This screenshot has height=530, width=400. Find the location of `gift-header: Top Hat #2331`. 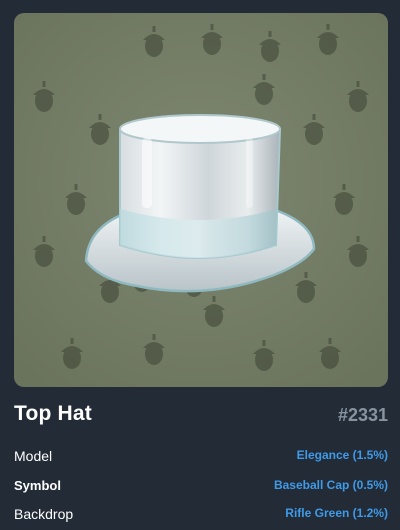

gift-header: Top Hat #2331 is located at coordinates (201, 418).